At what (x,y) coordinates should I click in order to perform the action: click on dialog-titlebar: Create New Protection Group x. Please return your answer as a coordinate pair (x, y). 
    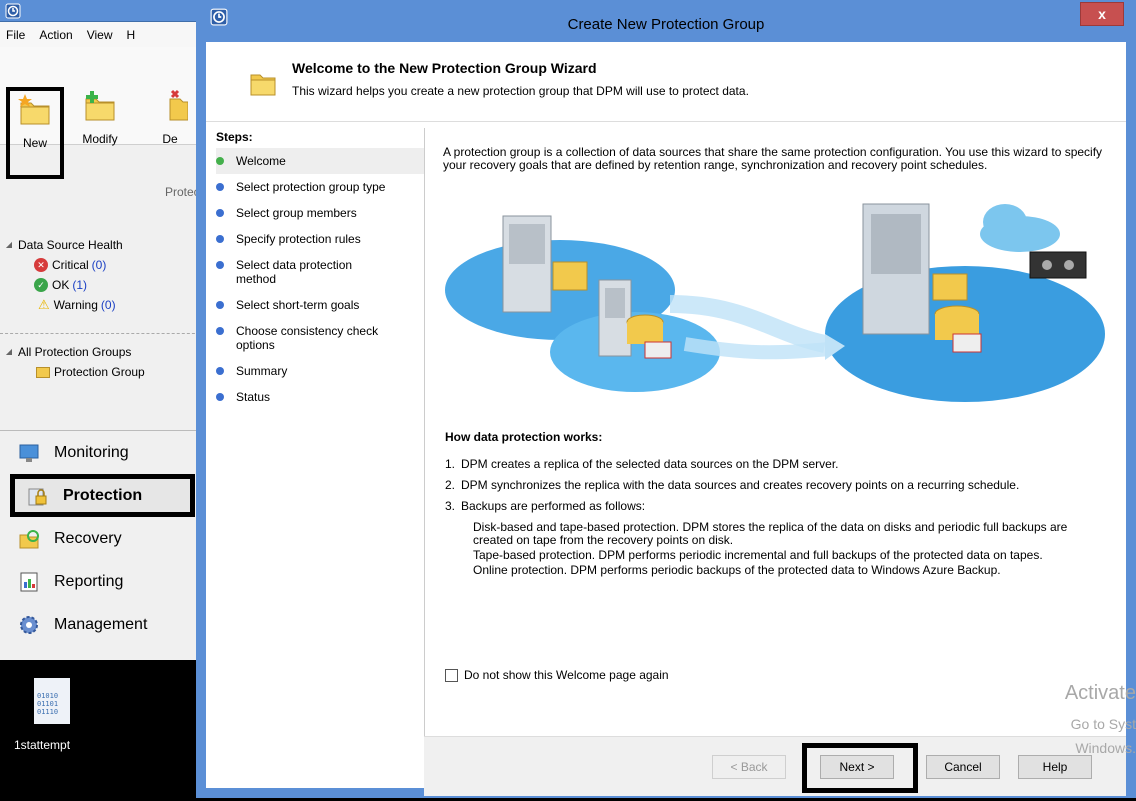
    Looking at the image, I should click on (666, 21).